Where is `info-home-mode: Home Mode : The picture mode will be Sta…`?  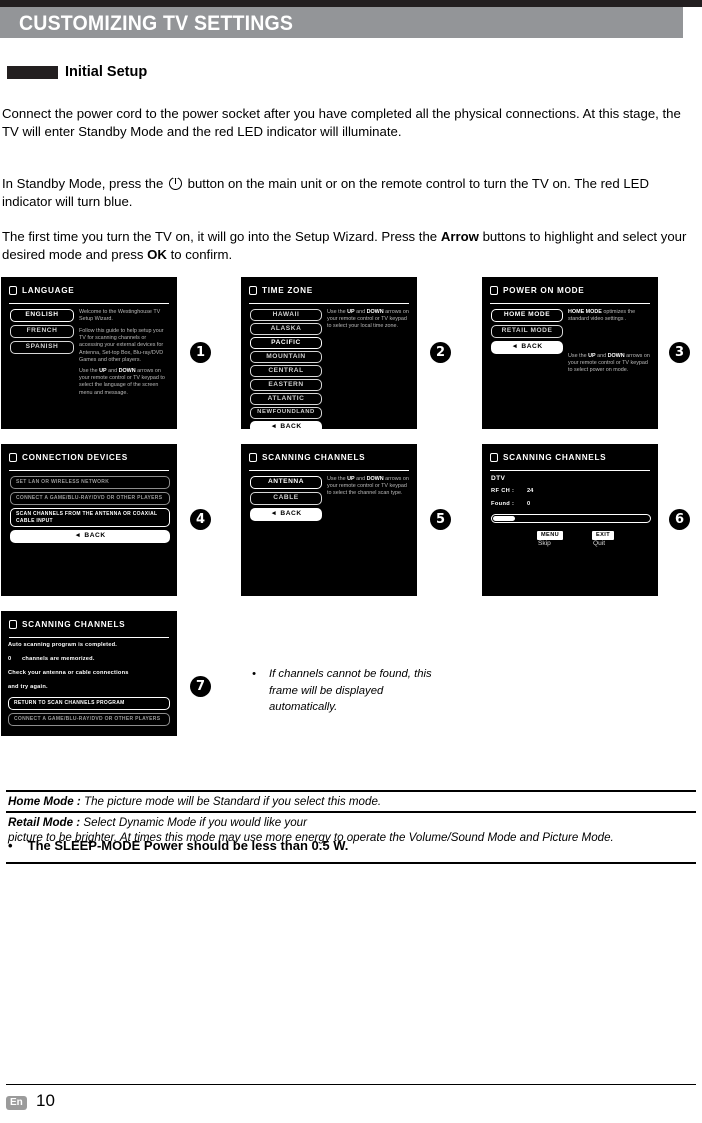
info-home-mode: Home Mode : The picture mode will be Sta… is located at coordinates (350, 802).